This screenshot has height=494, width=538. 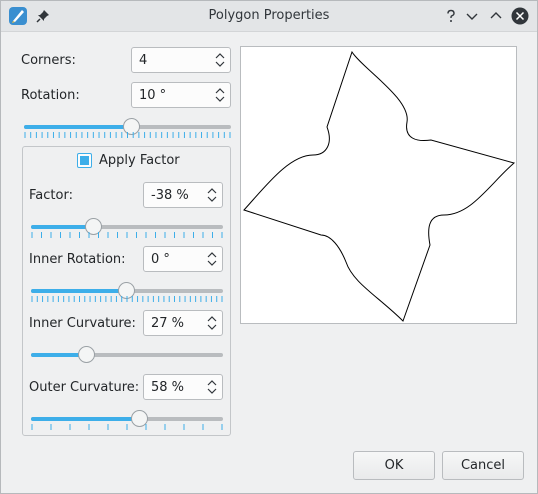 I want to click on inner-rotation-spinbox: 0 °, so click(x=183, y=259).